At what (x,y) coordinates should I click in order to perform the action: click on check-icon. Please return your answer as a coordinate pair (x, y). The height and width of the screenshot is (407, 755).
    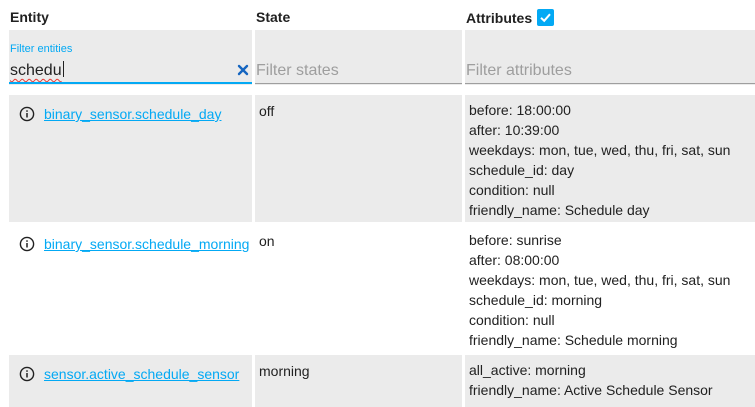
    Looking at the image, I should click on (545, 18).